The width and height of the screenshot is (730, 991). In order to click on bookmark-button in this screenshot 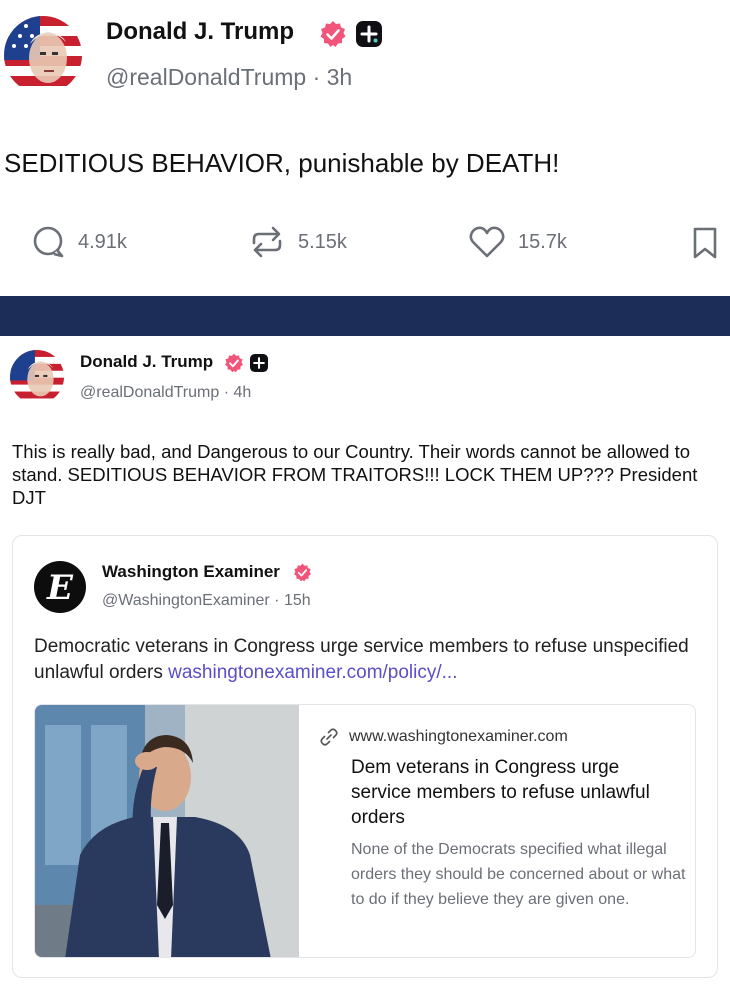, I will do `click(705, 245)`.